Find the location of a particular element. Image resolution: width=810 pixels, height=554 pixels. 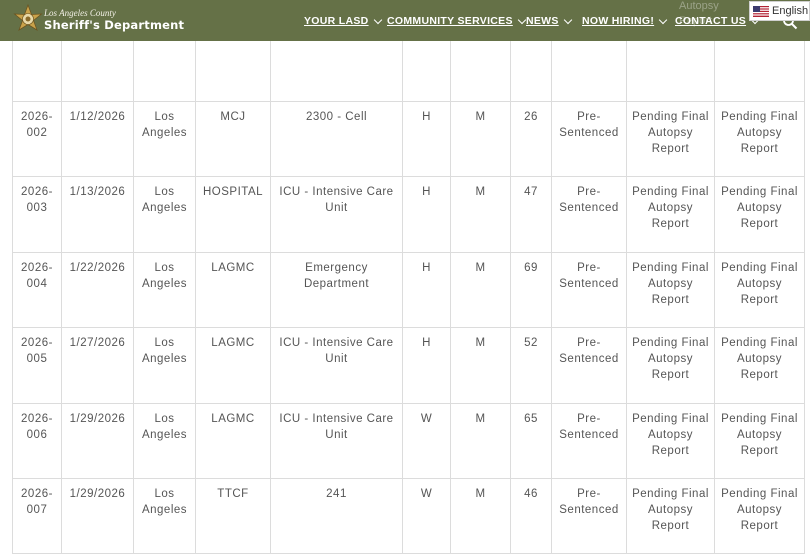

cell-date: 1/13/2026 is located at coordinates (97, 214).